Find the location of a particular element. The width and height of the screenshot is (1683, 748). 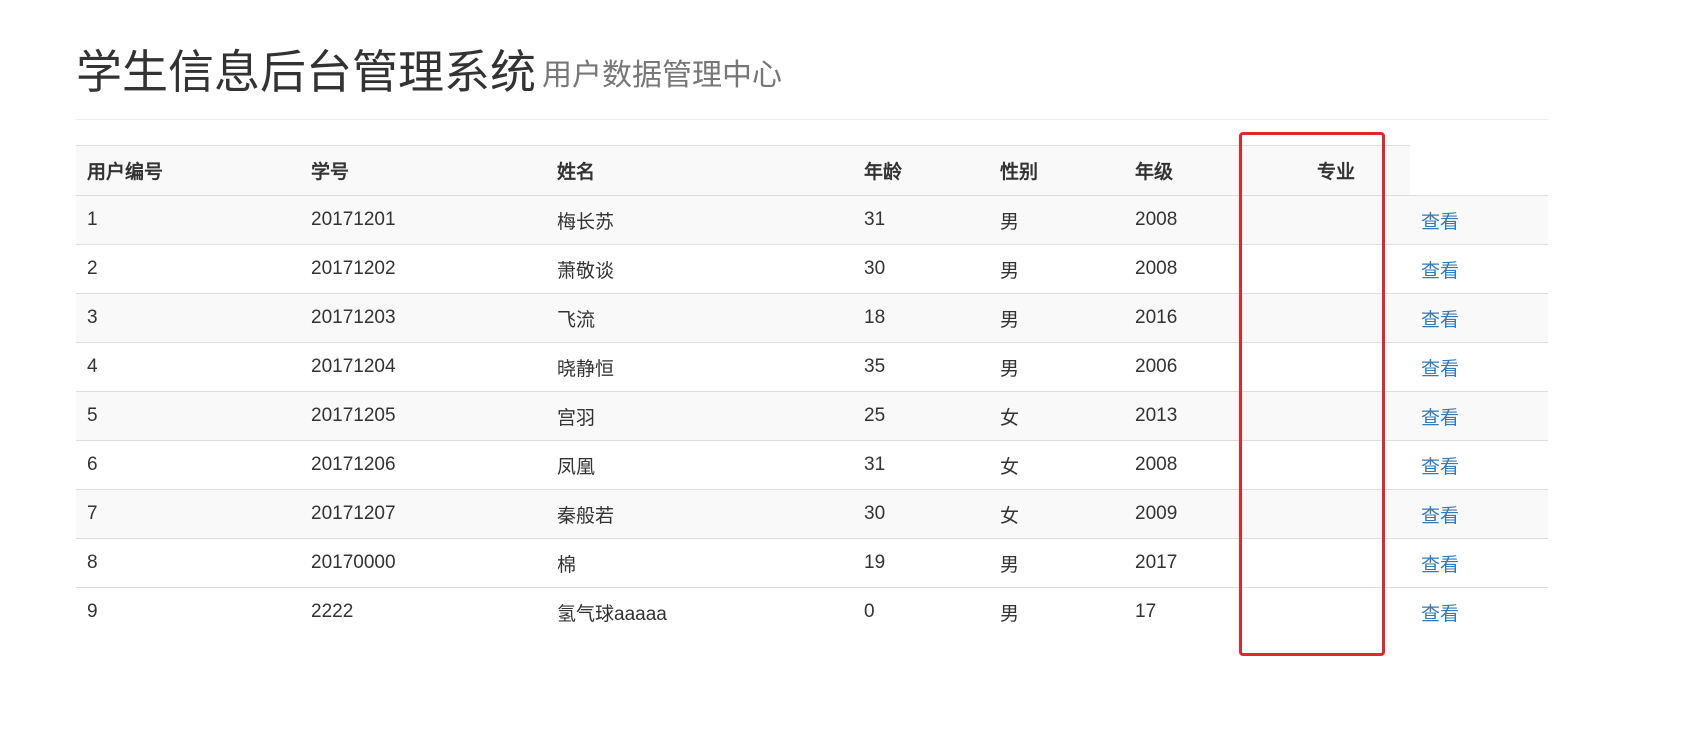

cell-student-no: 20171203 is located at coordinates (423, 318).